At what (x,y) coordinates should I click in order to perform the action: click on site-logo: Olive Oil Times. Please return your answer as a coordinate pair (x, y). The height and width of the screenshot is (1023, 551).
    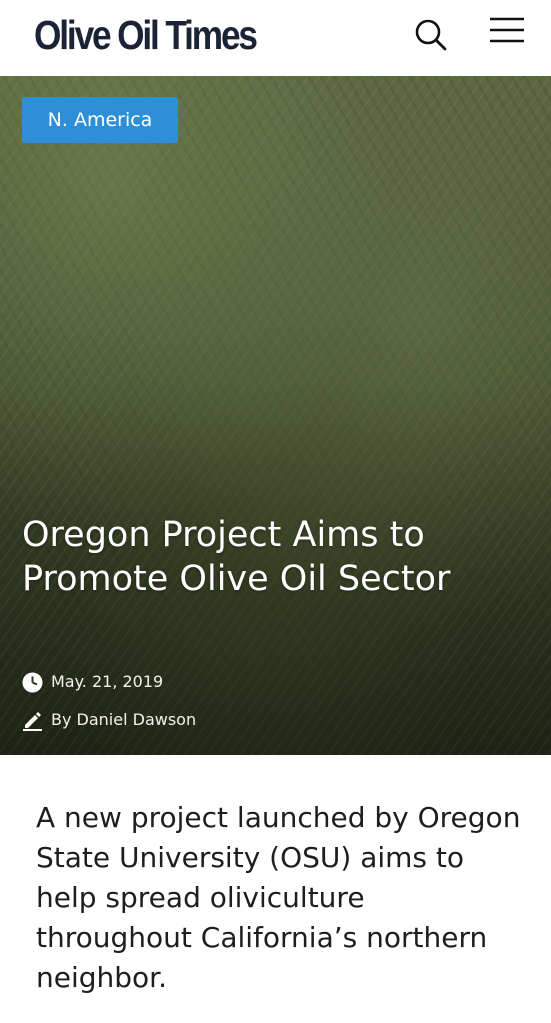
    Looking at the image, I should click on (146, 35).